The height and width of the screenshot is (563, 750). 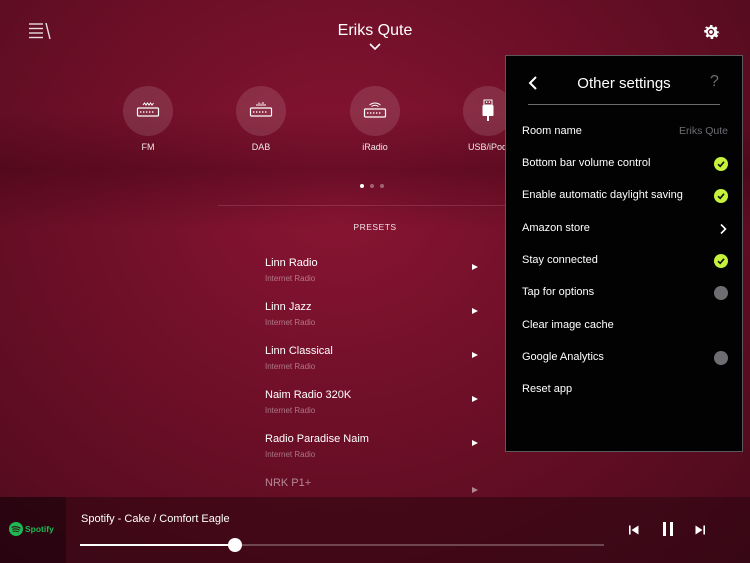 I want to click on source-label: iRadio, so click(x=375, y=147).